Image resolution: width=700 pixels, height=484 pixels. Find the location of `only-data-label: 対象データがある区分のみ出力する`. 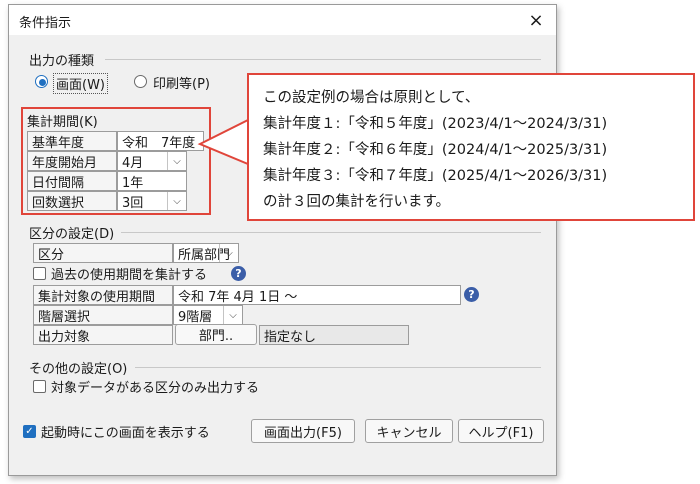

only-data-label: 対象データがある区分のみ出力する is located at coordinates (155, 388).